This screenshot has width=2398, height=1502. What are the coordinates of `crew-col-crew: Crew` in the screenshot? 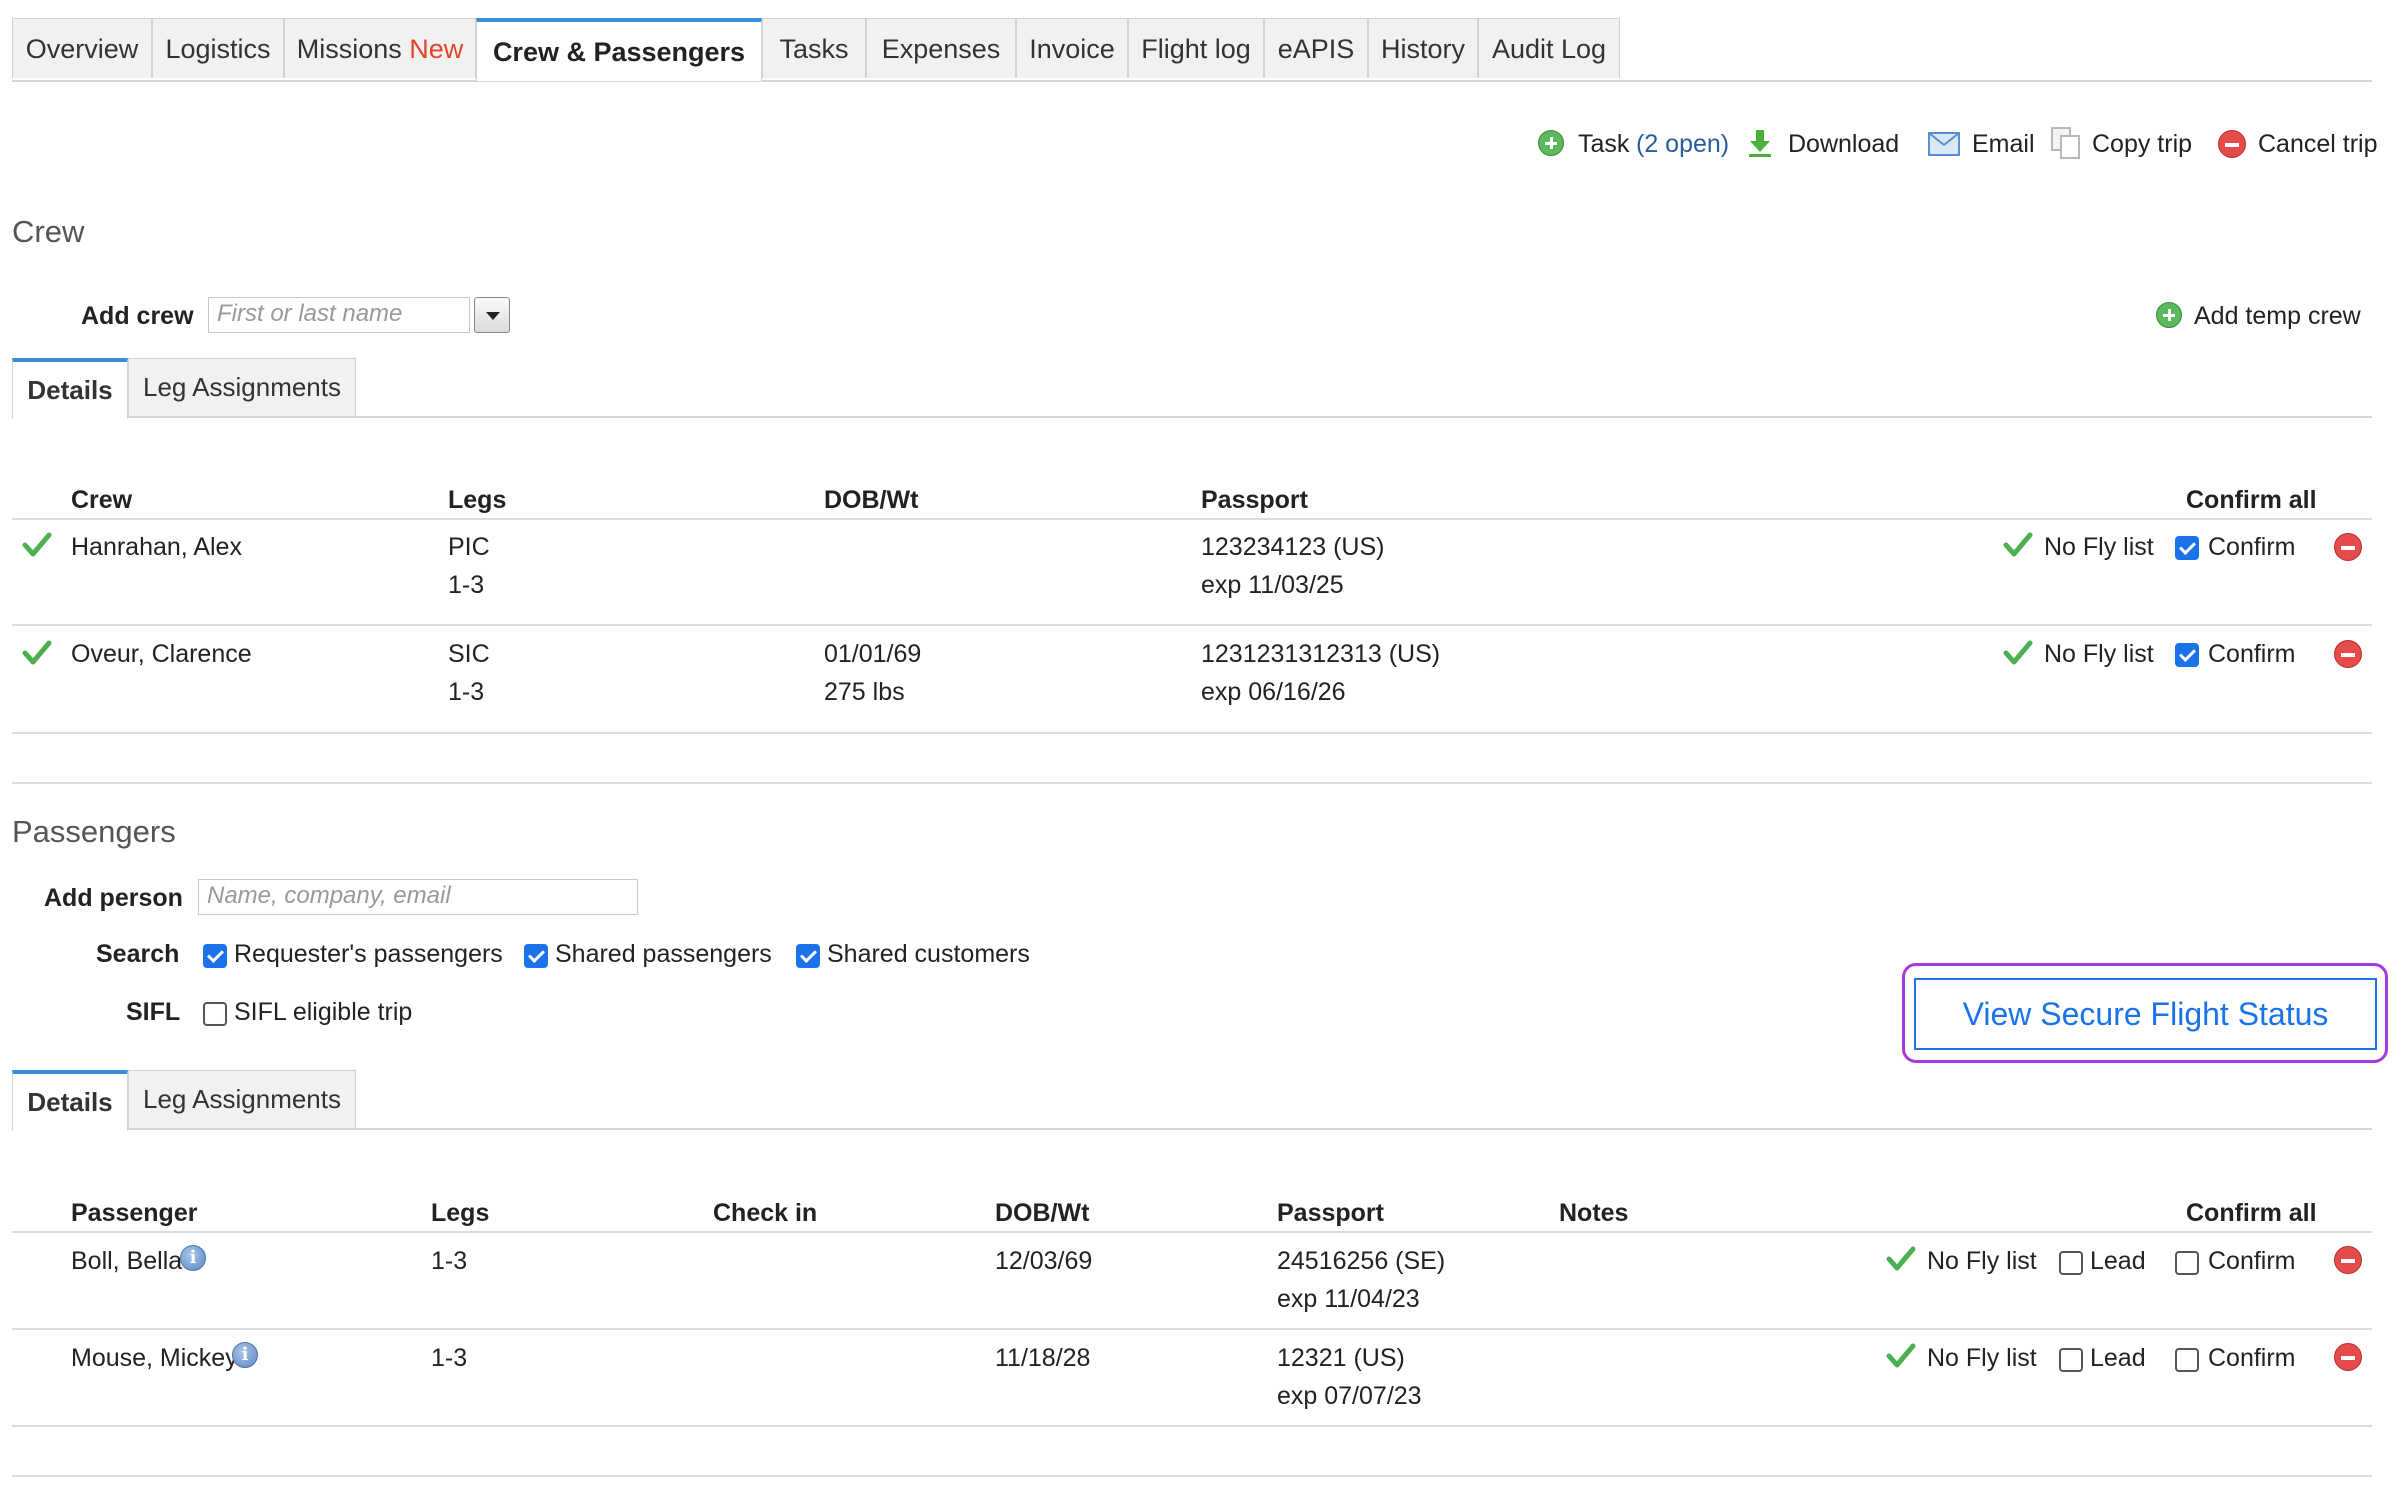 It's located at (102, 500).